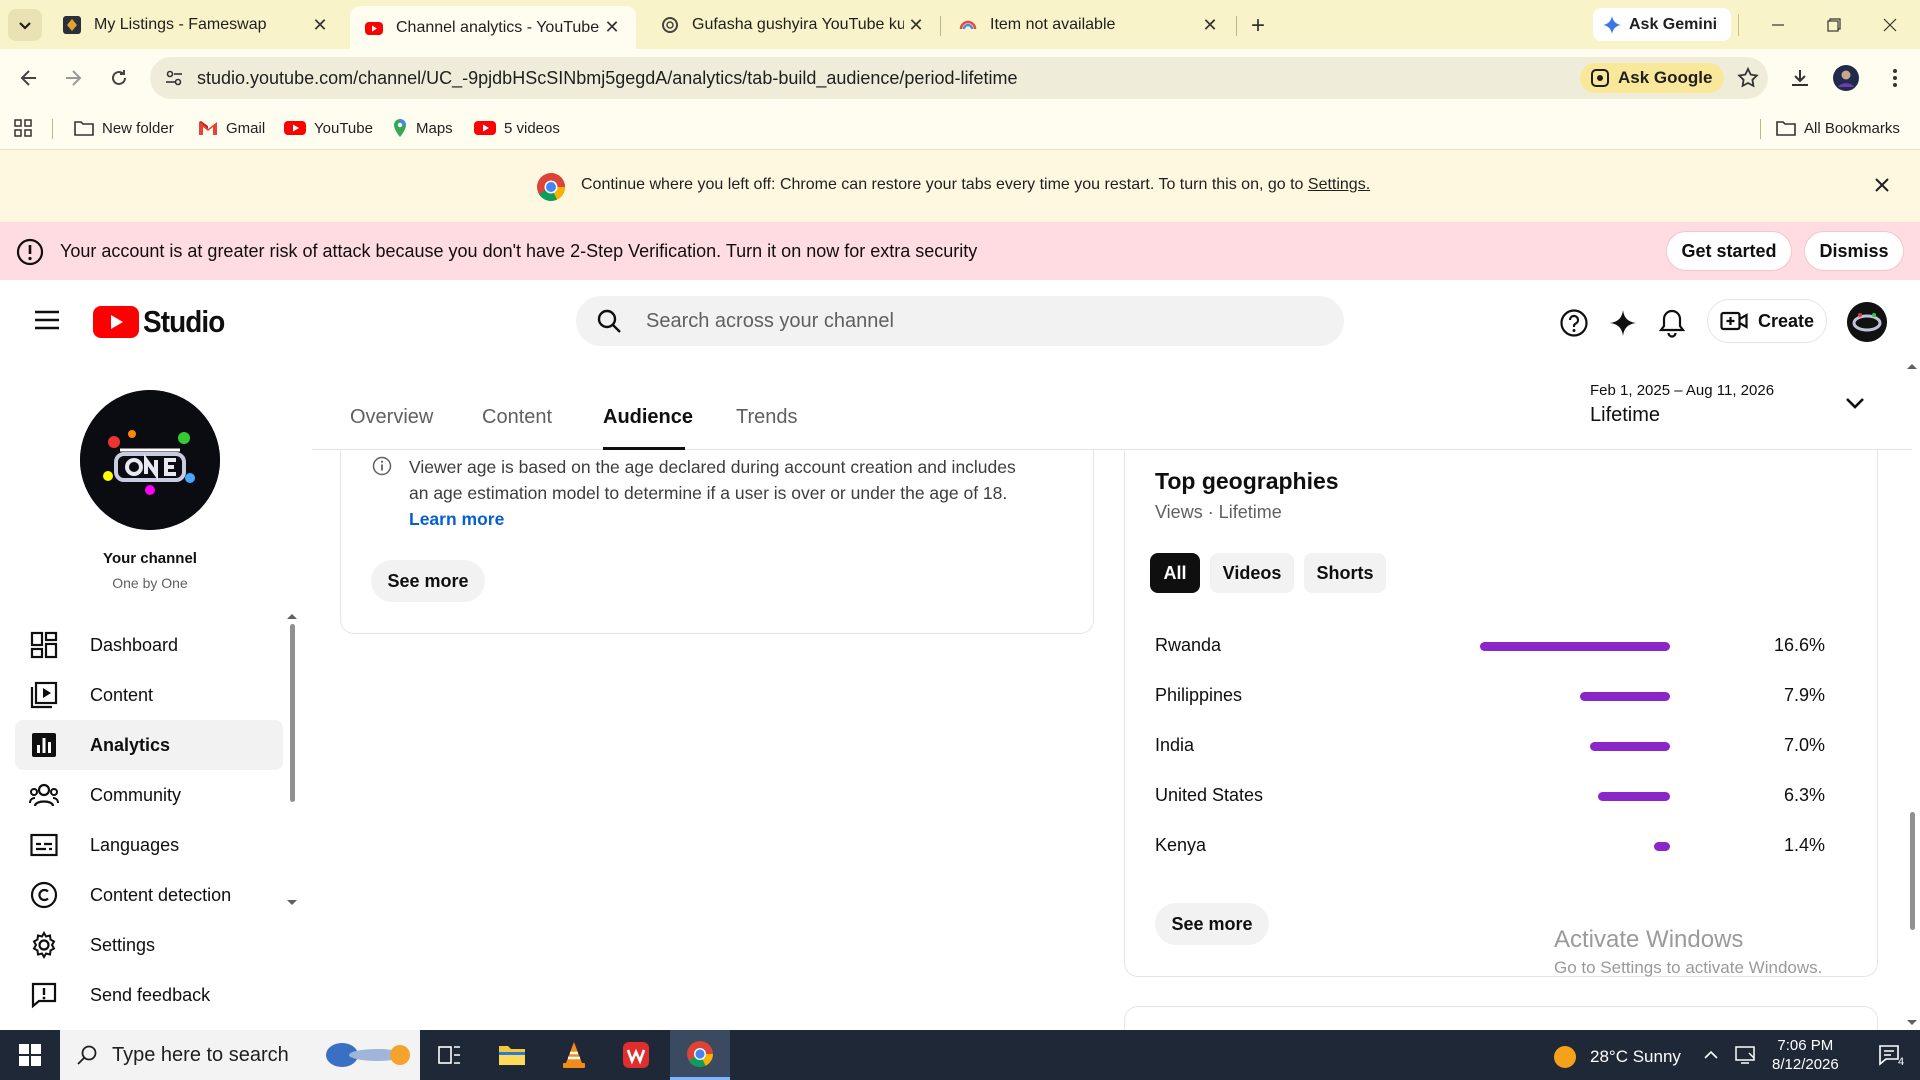 The width and height of the screenshot is (1920, 1080). I want to click on bookmark-label: New folder, so click(138, 128).